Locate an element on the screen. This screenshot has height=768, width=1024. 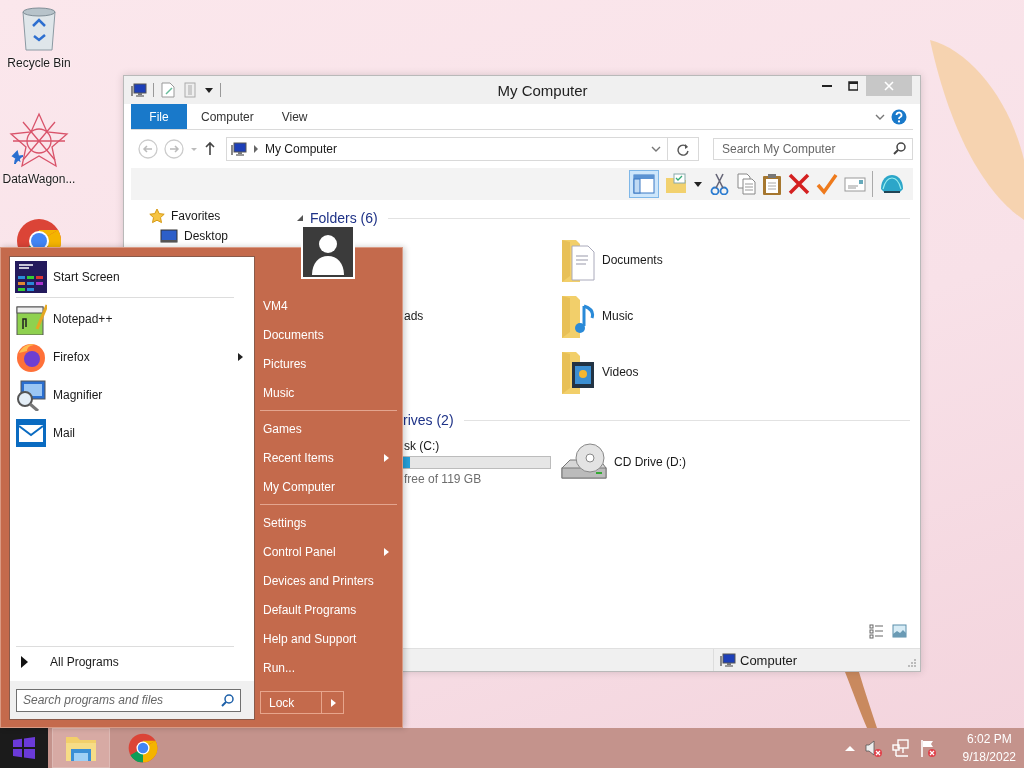
program-item: Mail is located at coordinates (132, 433).